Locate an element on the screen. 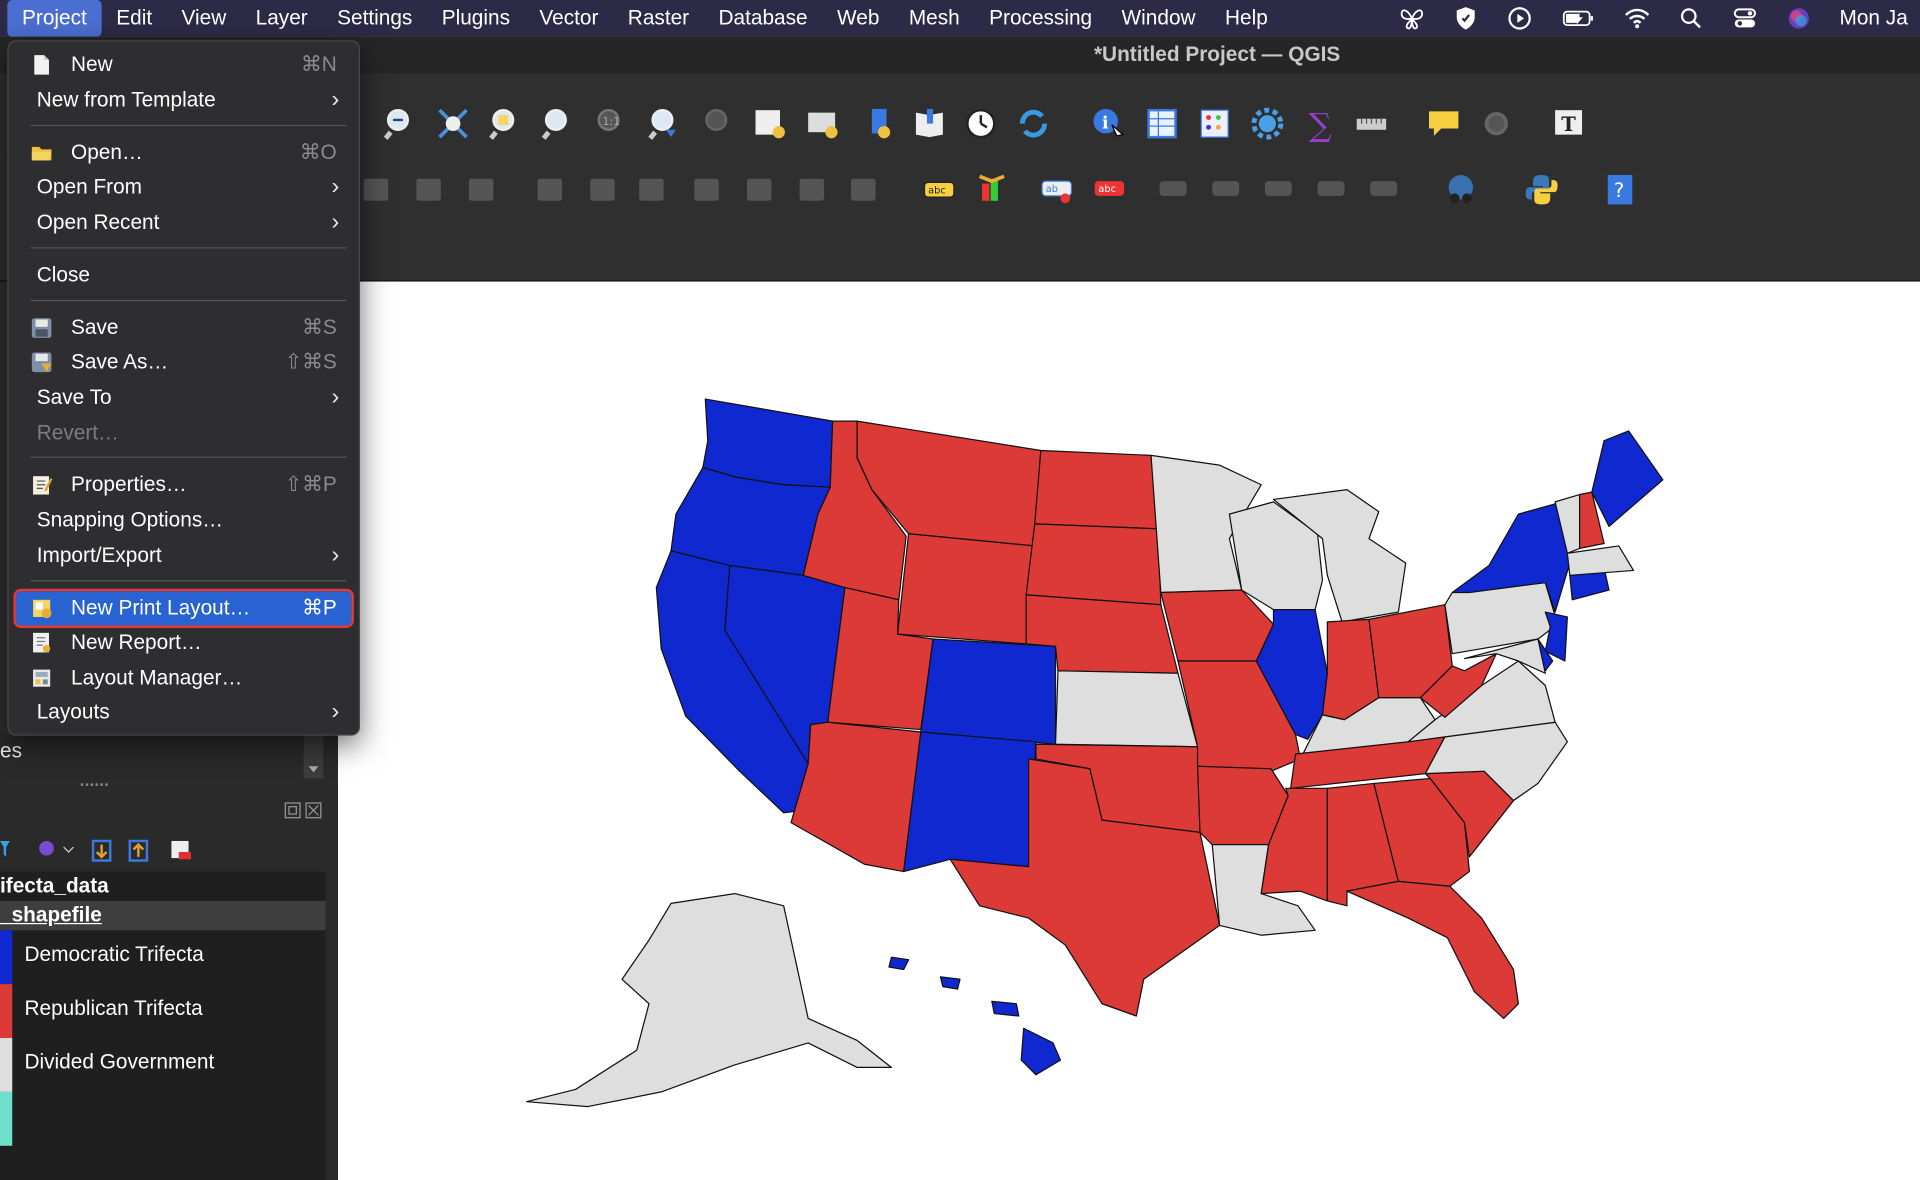 The height and width of the screenshot is (1180, 1920). label-red-icon: abc is located at coordinates (1109, 189).